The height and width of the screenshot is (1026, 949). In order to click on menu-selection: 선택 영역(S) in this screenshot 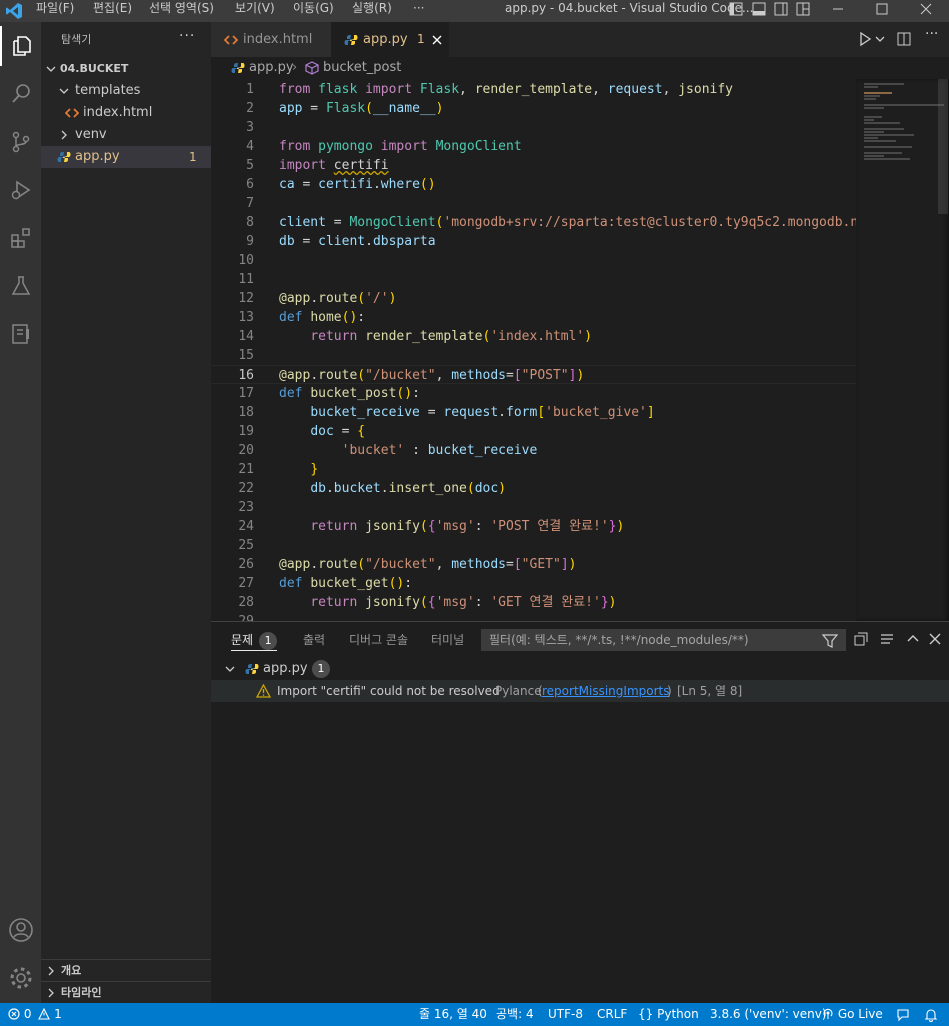, I will do `click(181, 11)`.